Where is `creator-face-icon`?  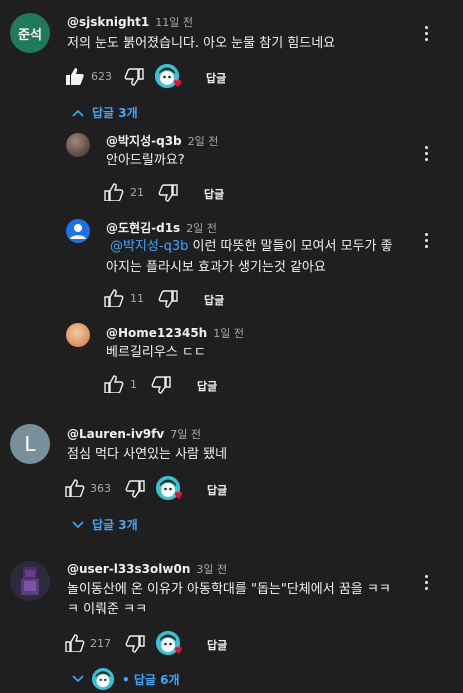
creator-face-icon is located at coordinates (103, 679).